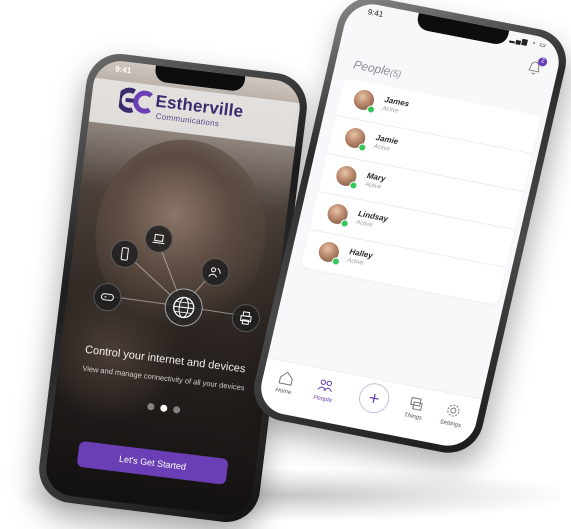  I want to click on page-title: People(5), so click(377, 69).